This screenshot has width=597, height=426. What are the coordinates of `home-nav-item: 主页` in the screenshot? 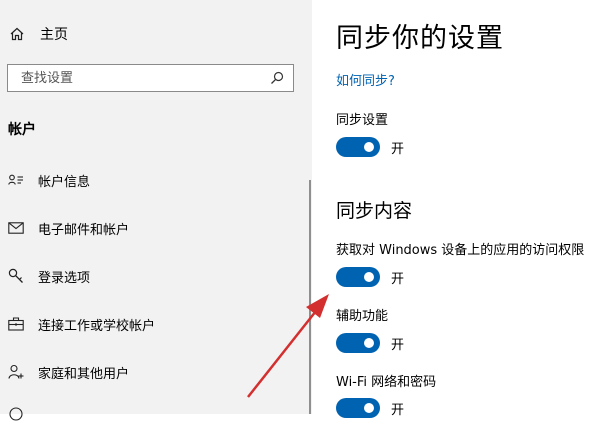 It's located at (39, 34).